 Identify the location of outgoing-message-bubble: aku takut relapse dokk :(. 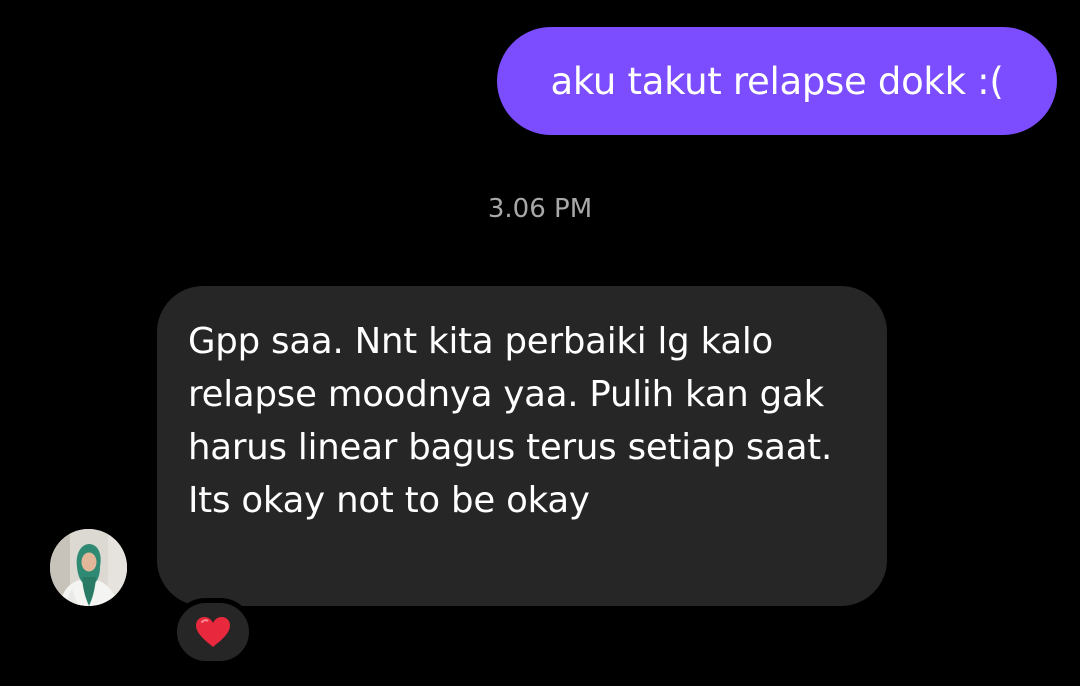
(777, 81).